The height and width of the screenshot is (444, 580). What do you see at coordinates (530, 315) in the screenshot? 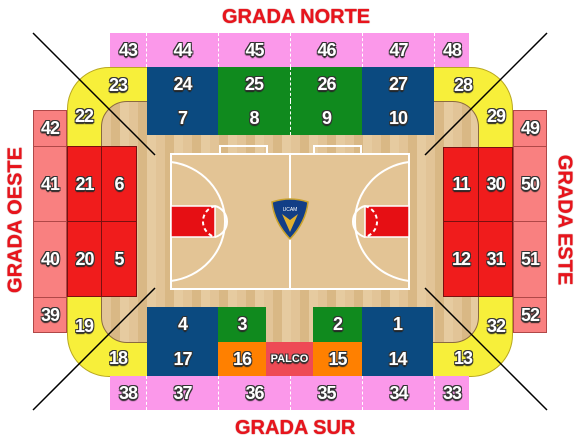
I see `section-52: 52` at bounding box center [530, 315].